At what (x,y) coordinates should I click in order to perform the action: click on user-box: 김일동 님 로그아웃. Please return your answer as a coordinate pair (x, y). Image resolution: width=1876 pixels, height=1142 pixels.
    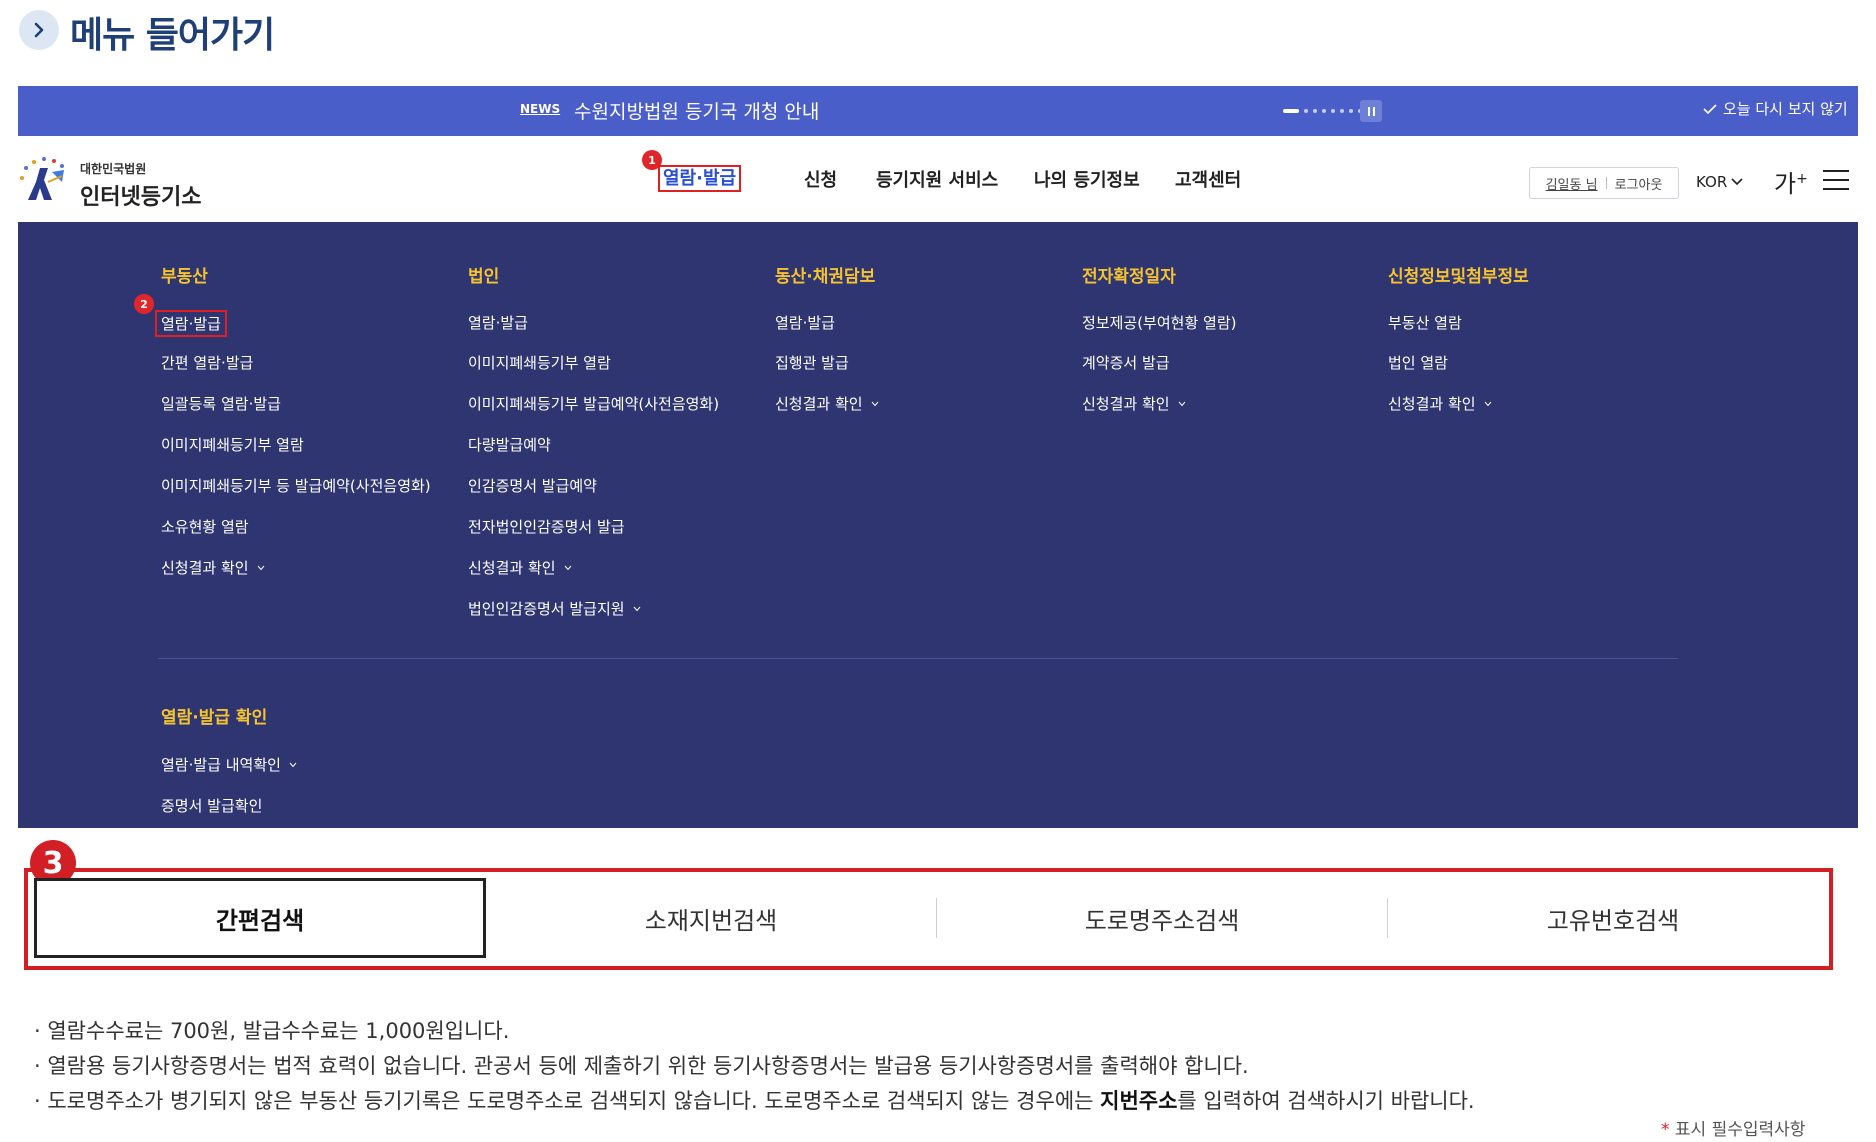
    Looking at the image, I should click on (1604, 183).